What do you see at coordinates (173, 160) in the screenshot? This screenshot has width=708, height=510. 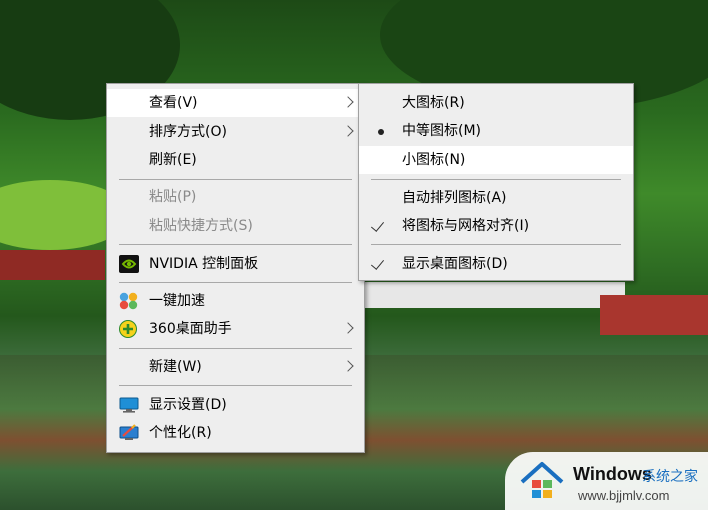 I see `menu-item-label: 刷新(E)` at bounding box center [173, 160].